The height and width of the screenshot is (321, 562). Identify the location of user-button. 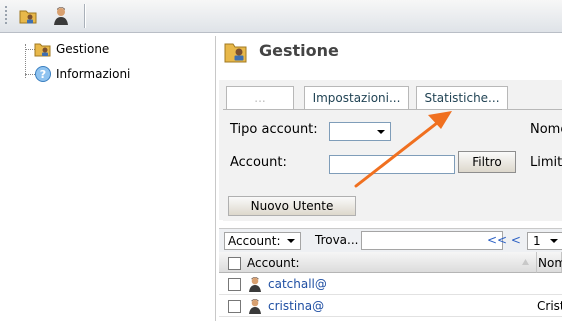
(61, 16).